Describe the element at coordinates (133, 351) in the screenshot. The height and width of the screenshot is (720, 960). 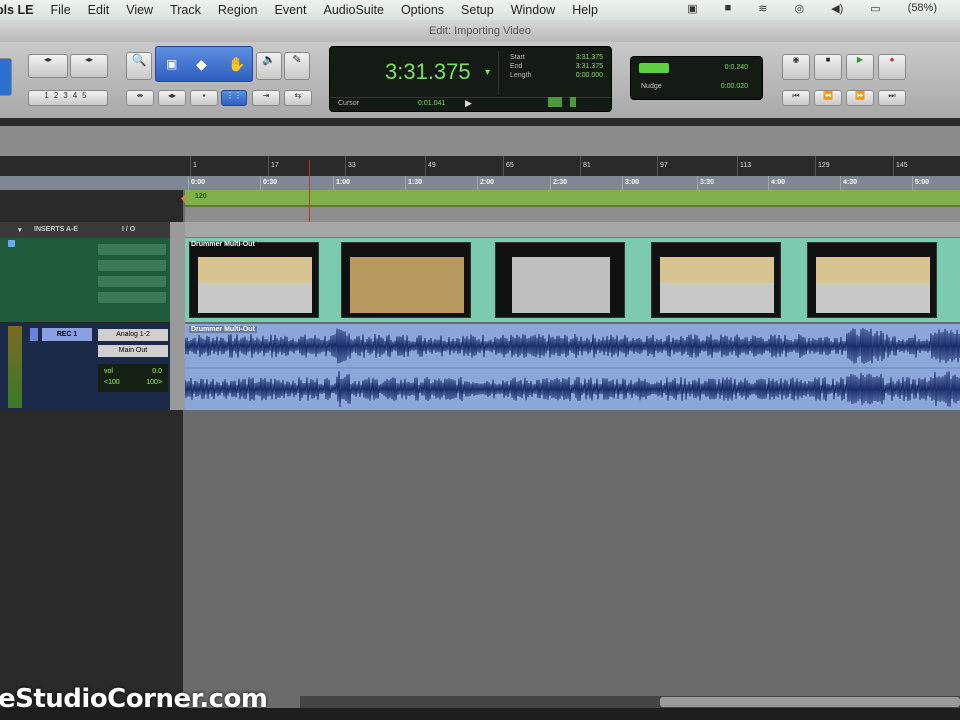
I see `output-selector: Main Out` at that location.